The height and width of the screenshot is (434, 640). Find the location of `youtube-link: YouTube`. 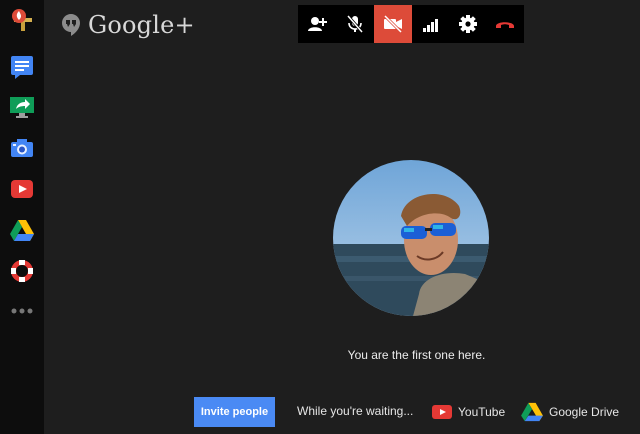

youtube-link: YouTube is located at coordinates (468, 412).